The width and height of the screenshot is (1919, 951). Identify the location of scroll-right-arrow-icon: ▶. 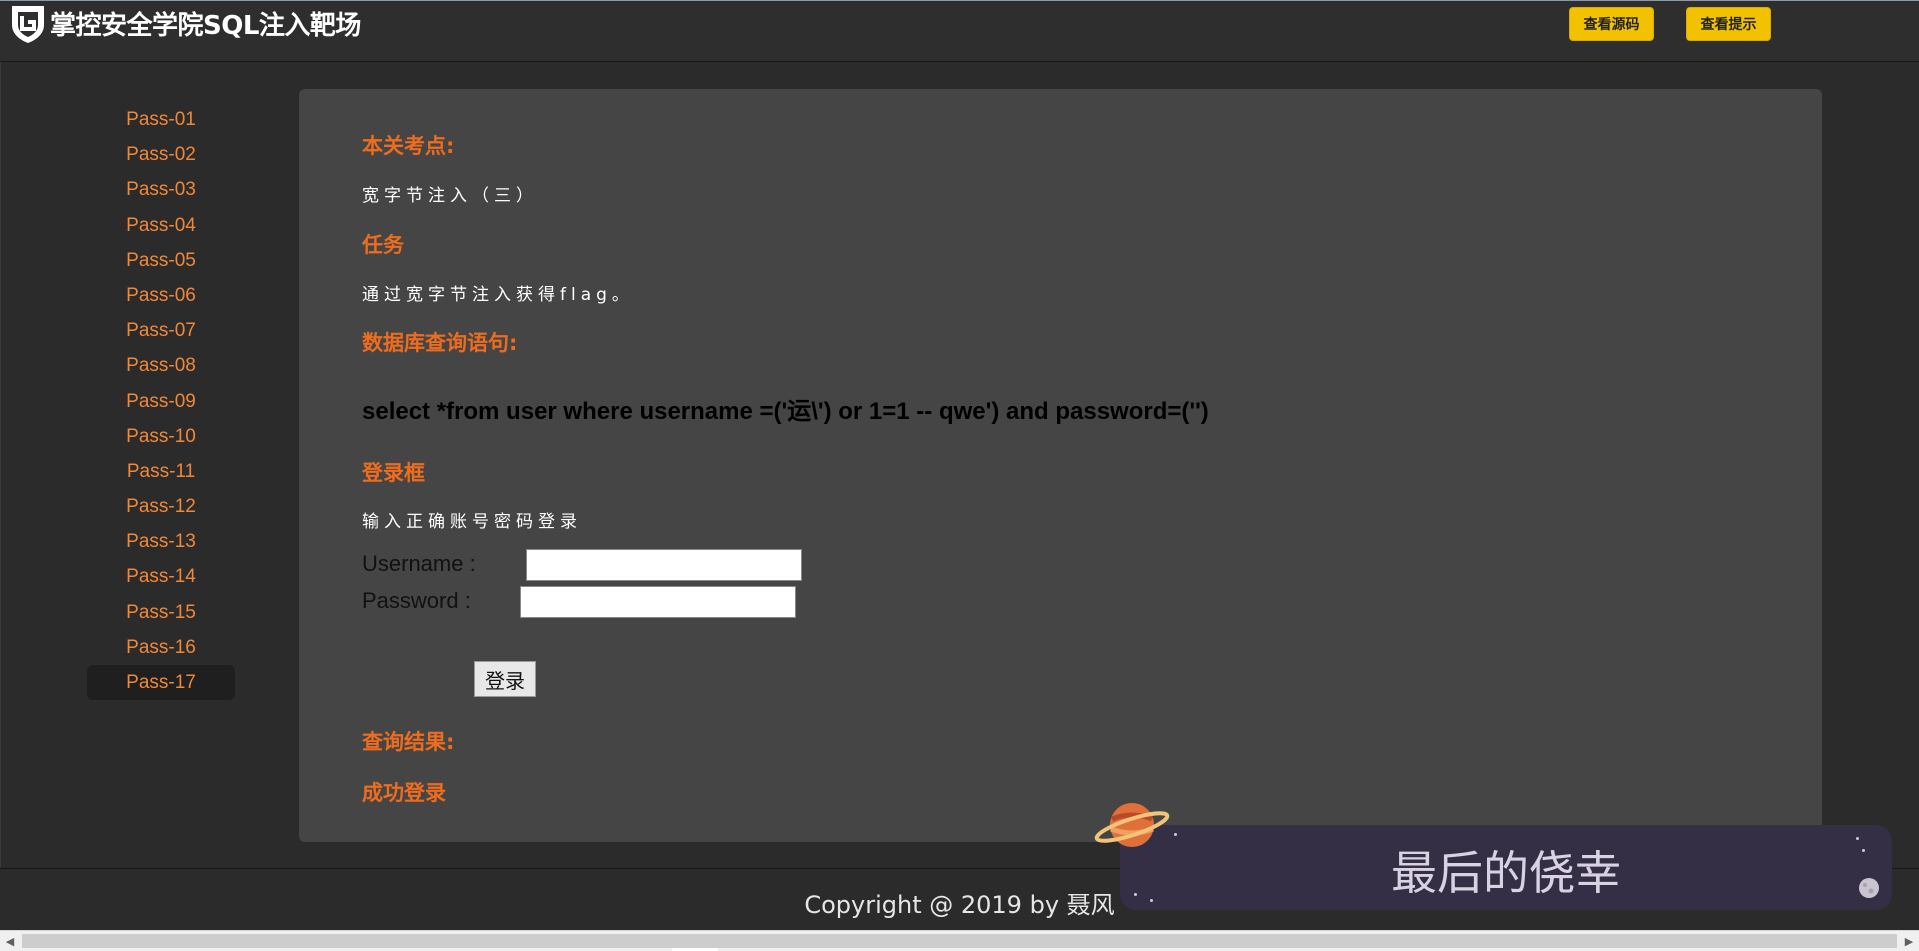
(1909, 941).